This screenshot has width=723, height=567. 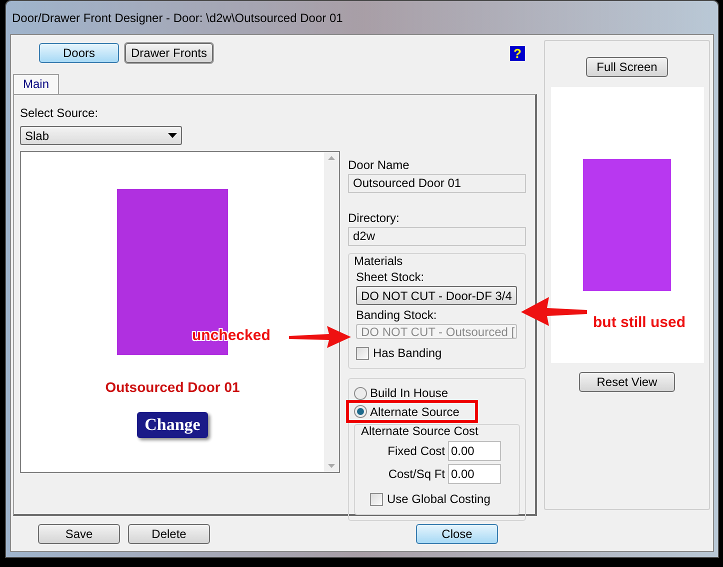 I want to click on radio-label: Alternate Source, so click(x=415, y=412).